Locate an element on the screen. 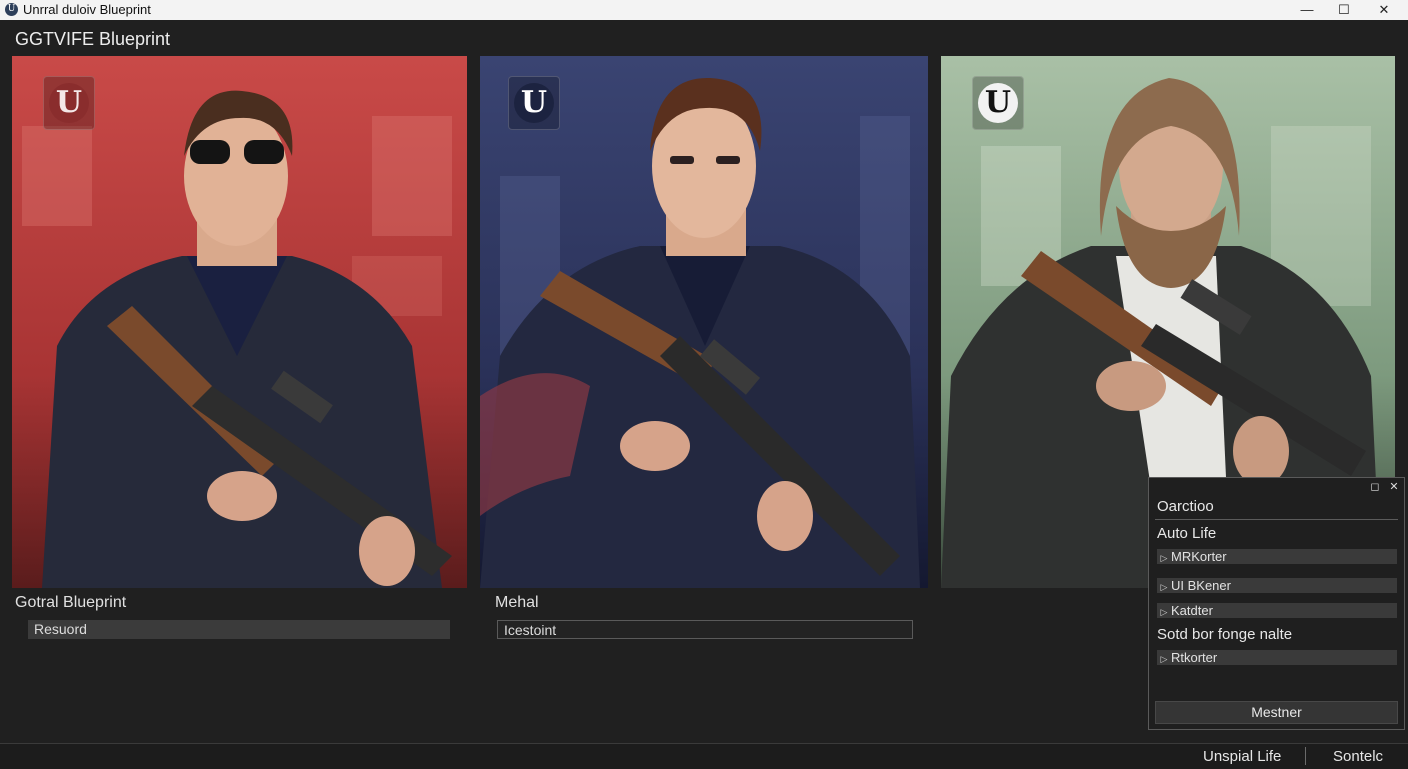  status-bar: Unspial Life Sontelc is located at coordinates (704, 756).